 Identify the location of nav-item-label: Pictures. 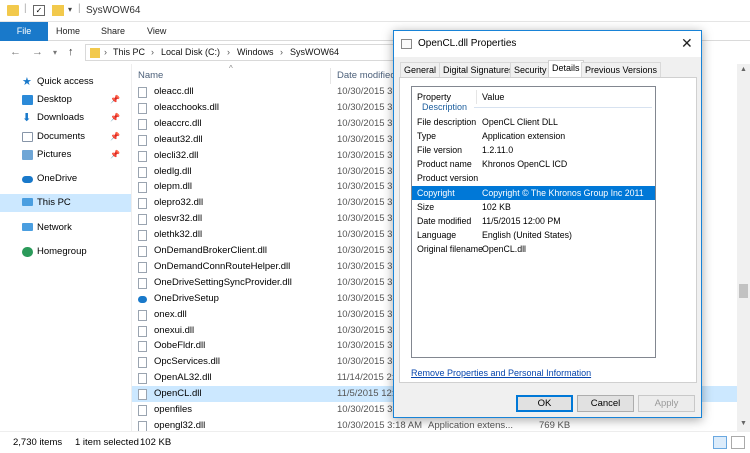
(54, 154).